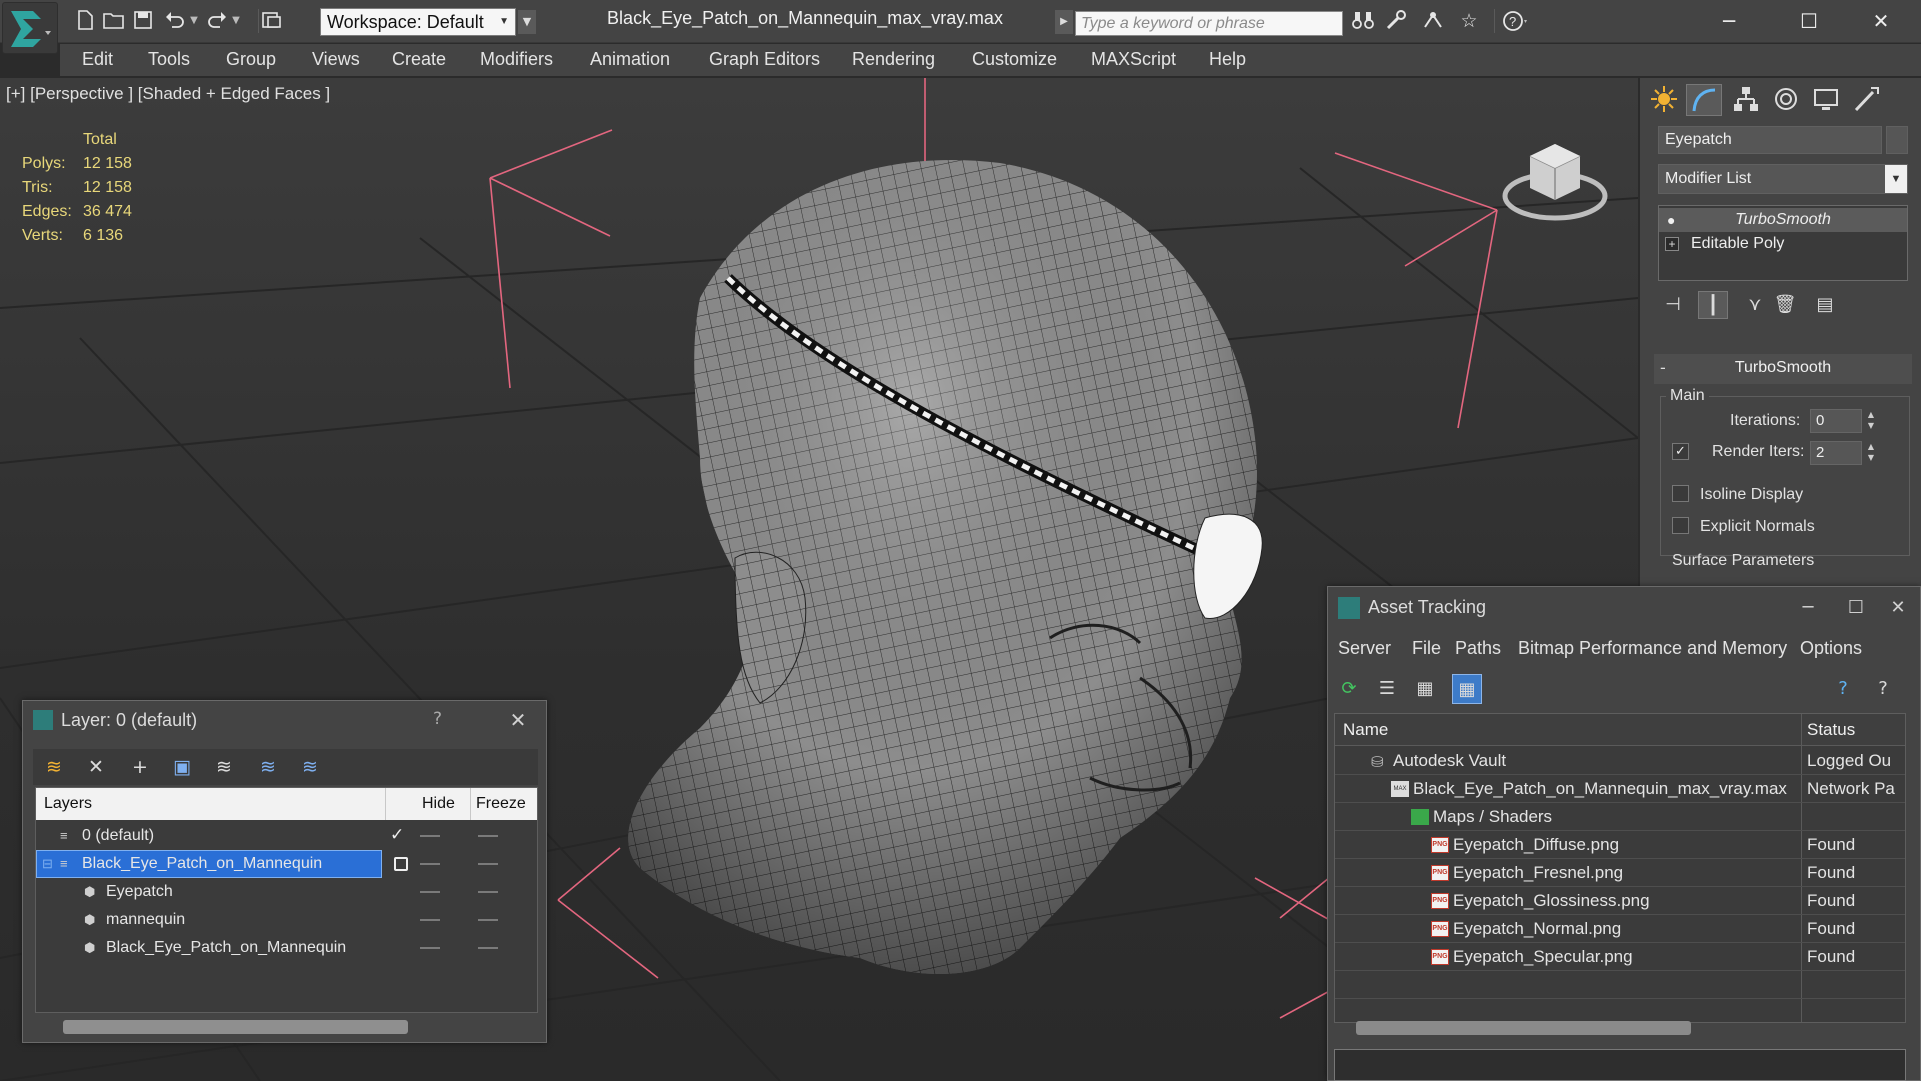 Image resolution: width=1921 pixels, height=1081 pixels. Describe the element at coordinates (1387, 689) in the screenshot. I see `list-view-icon: ☰` at that location.